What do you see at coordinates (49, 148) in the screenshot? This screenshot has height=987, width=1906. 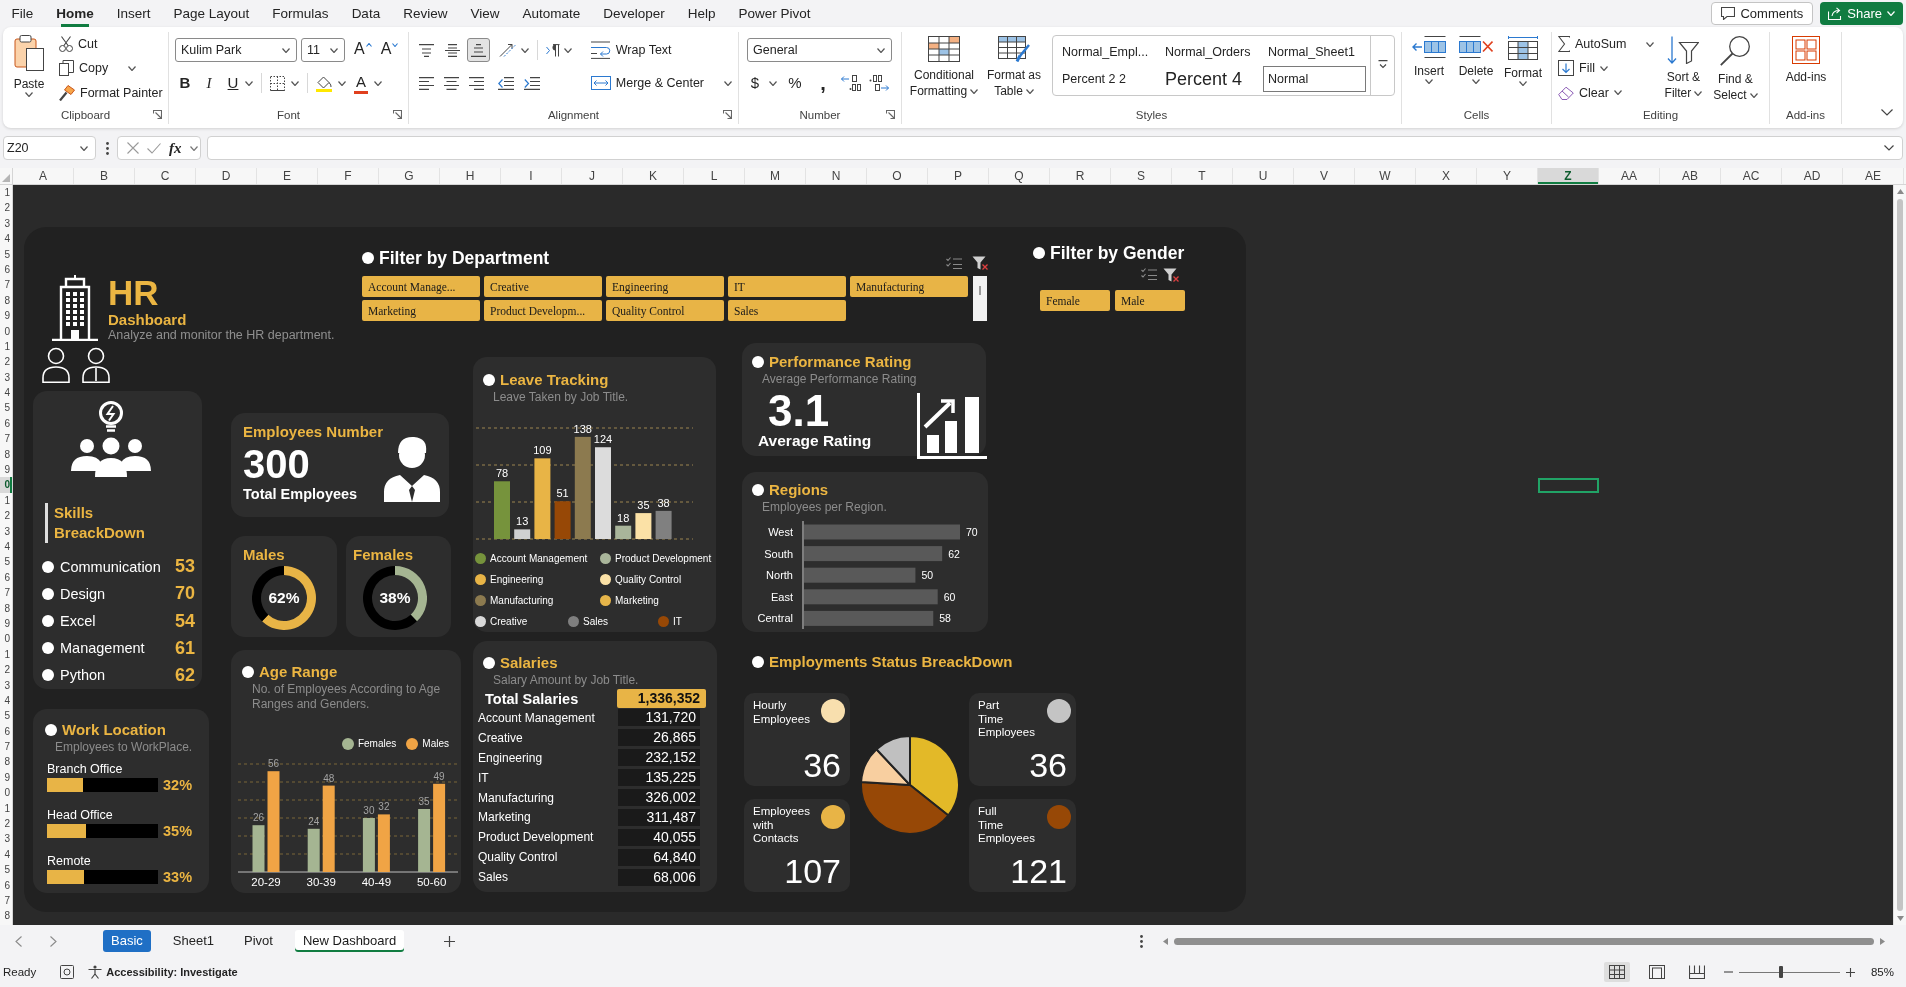 I see `name-box: Z20` at bounding box center [49, 148].